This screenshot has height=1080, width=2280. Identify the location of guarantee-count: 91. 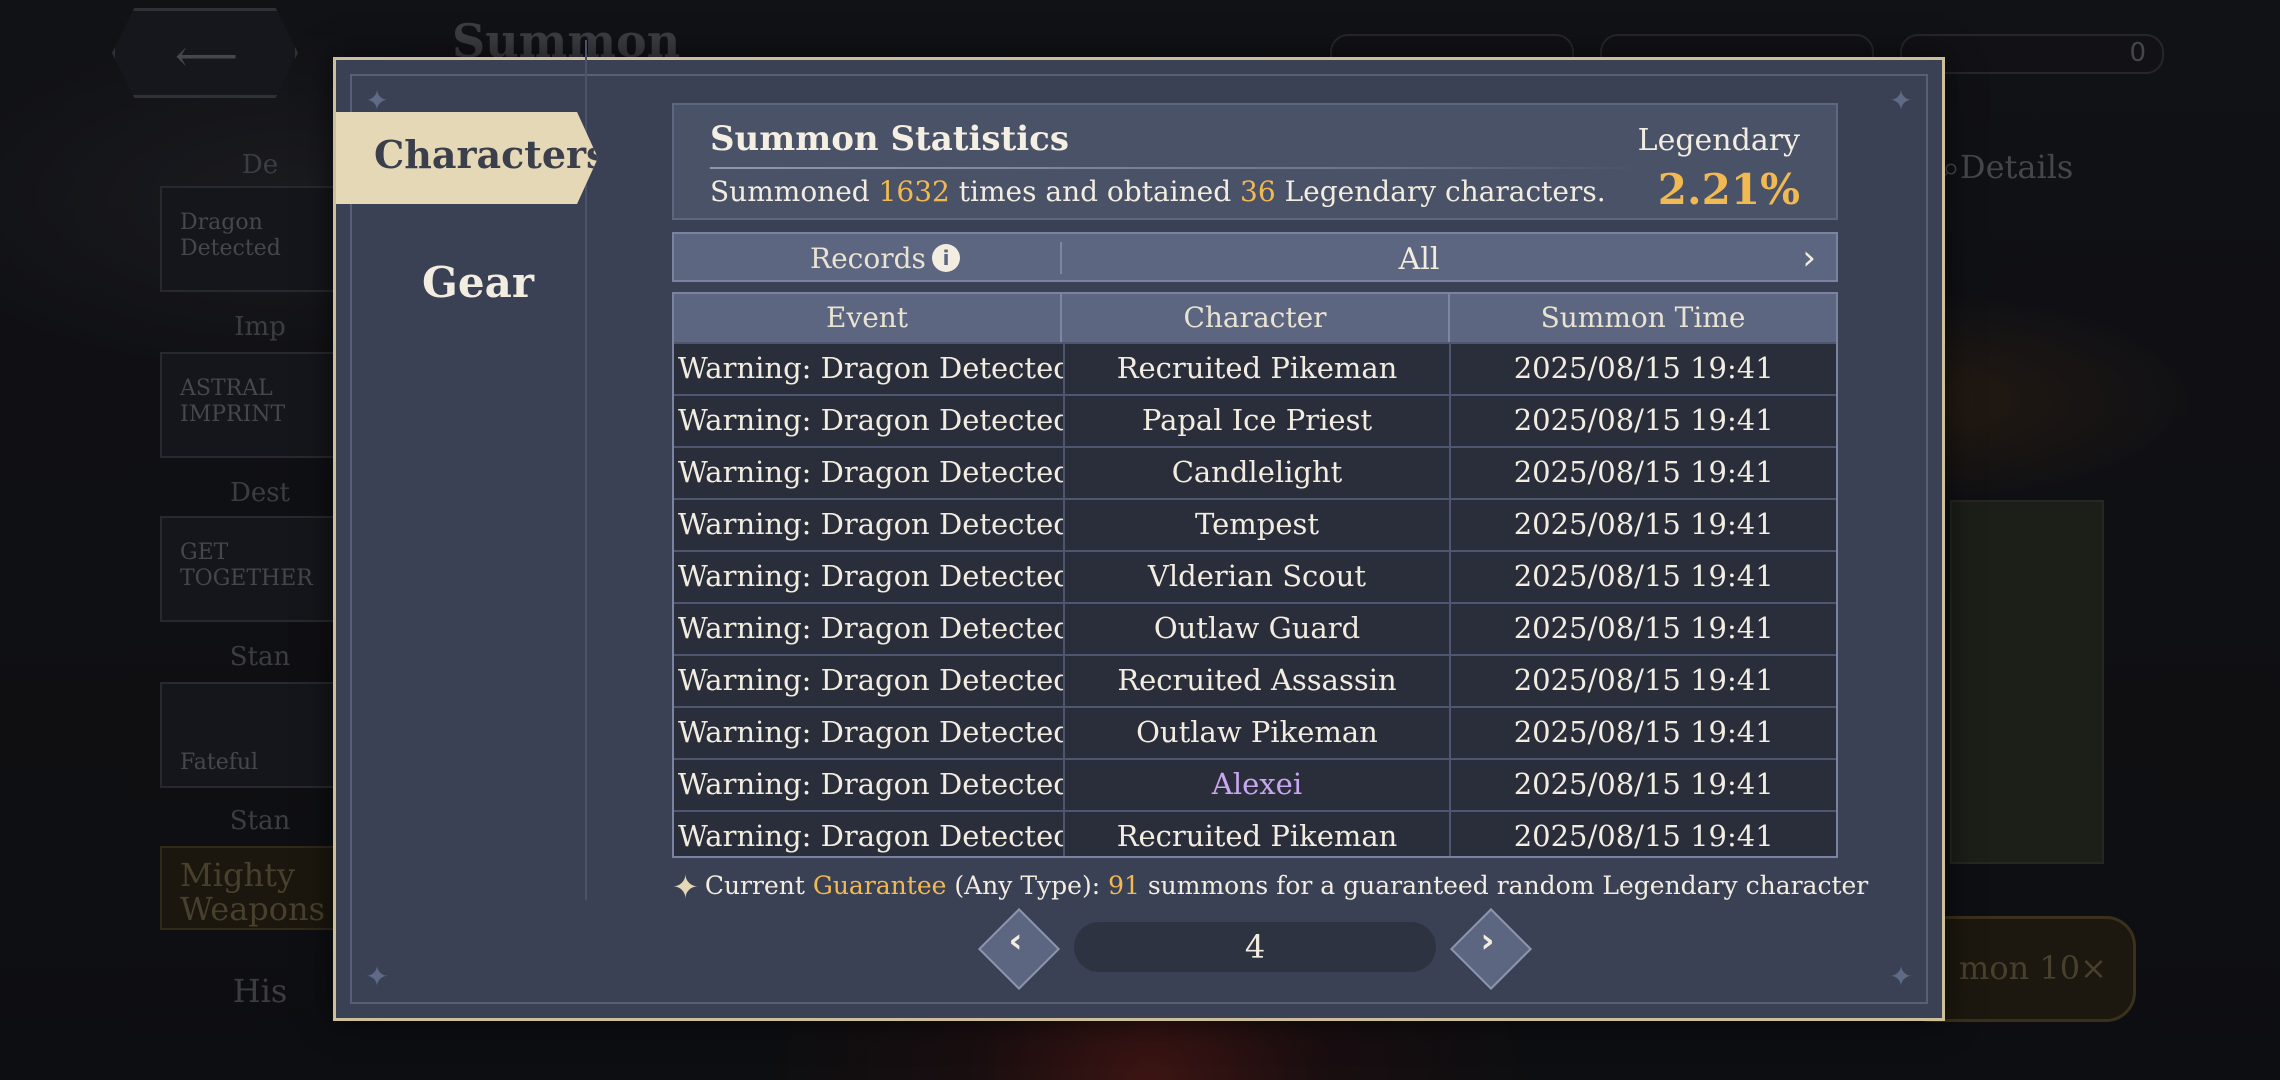
(1124, 885).